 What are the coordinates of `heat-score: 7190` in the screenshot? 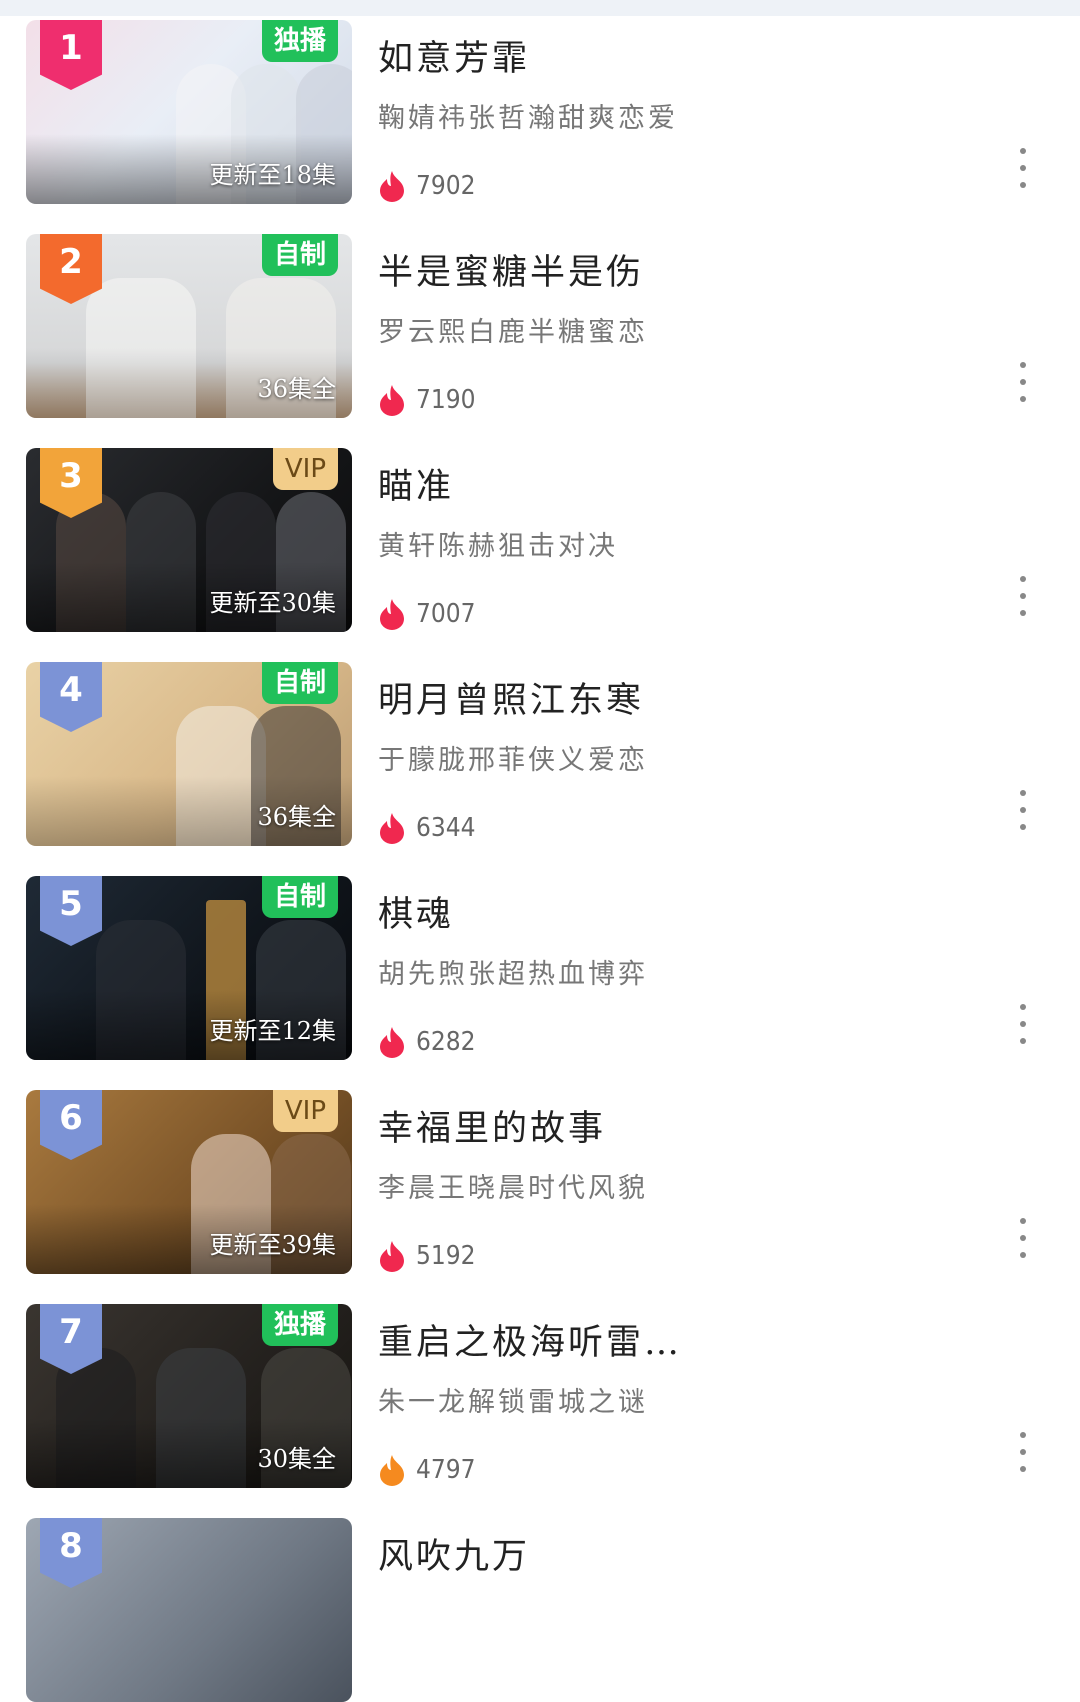 It's located at (427, 400).